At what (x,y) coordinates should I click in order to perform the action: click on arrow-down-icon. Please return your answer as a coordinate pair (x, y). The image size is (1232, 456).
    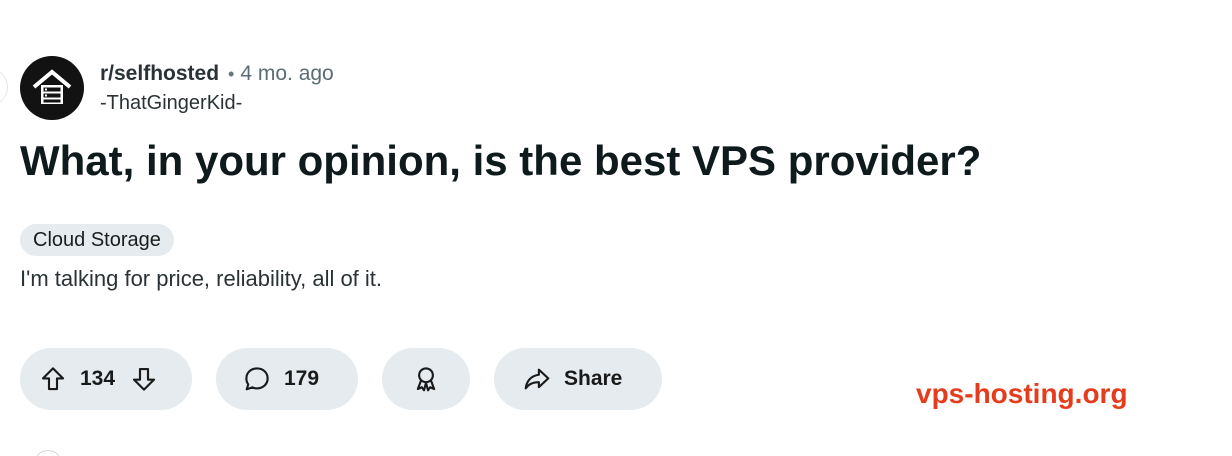
    Looking at the image, I should click on (144, 379).